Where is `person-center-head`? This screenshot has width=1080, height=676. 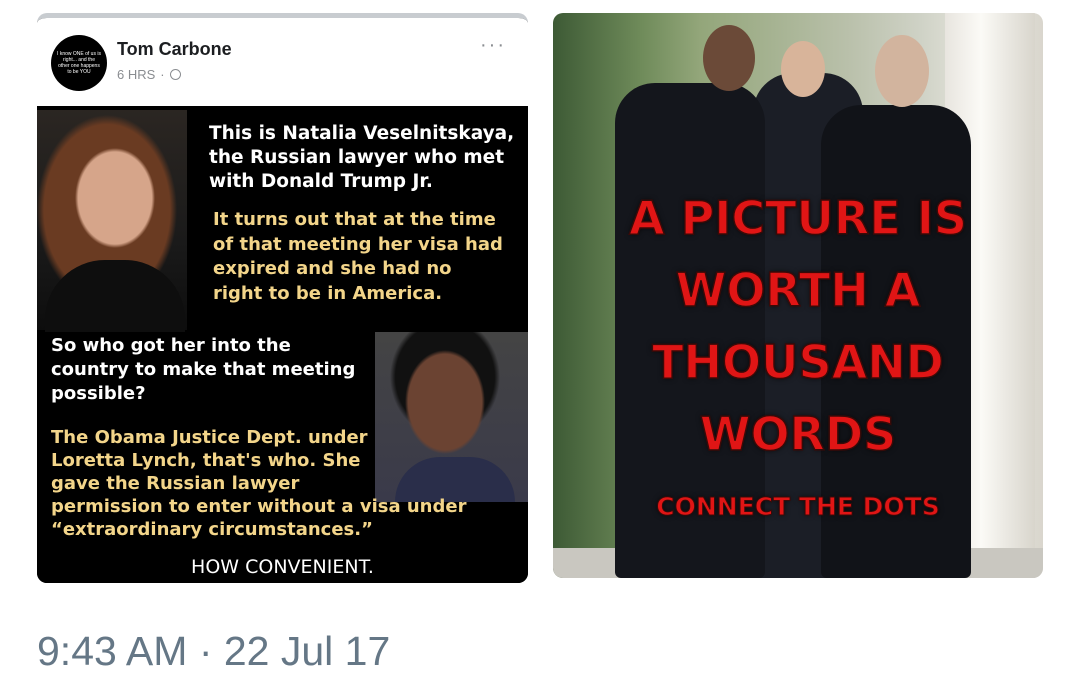
person-center-head is located at coordinates (803, 69).